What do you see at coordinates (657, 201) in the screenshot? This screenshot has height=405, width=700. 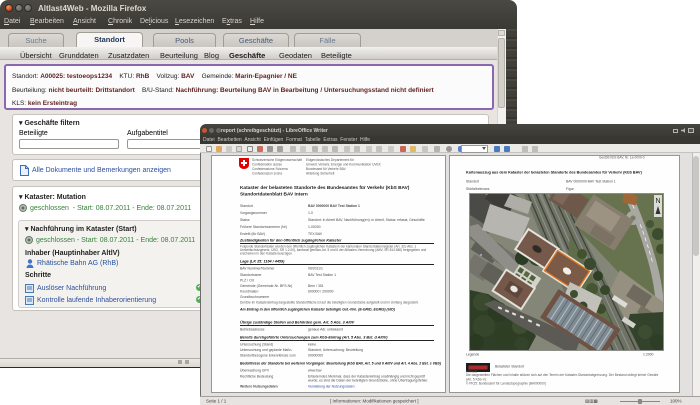 I see `svg-text: N` at bounding box center [657, 201].